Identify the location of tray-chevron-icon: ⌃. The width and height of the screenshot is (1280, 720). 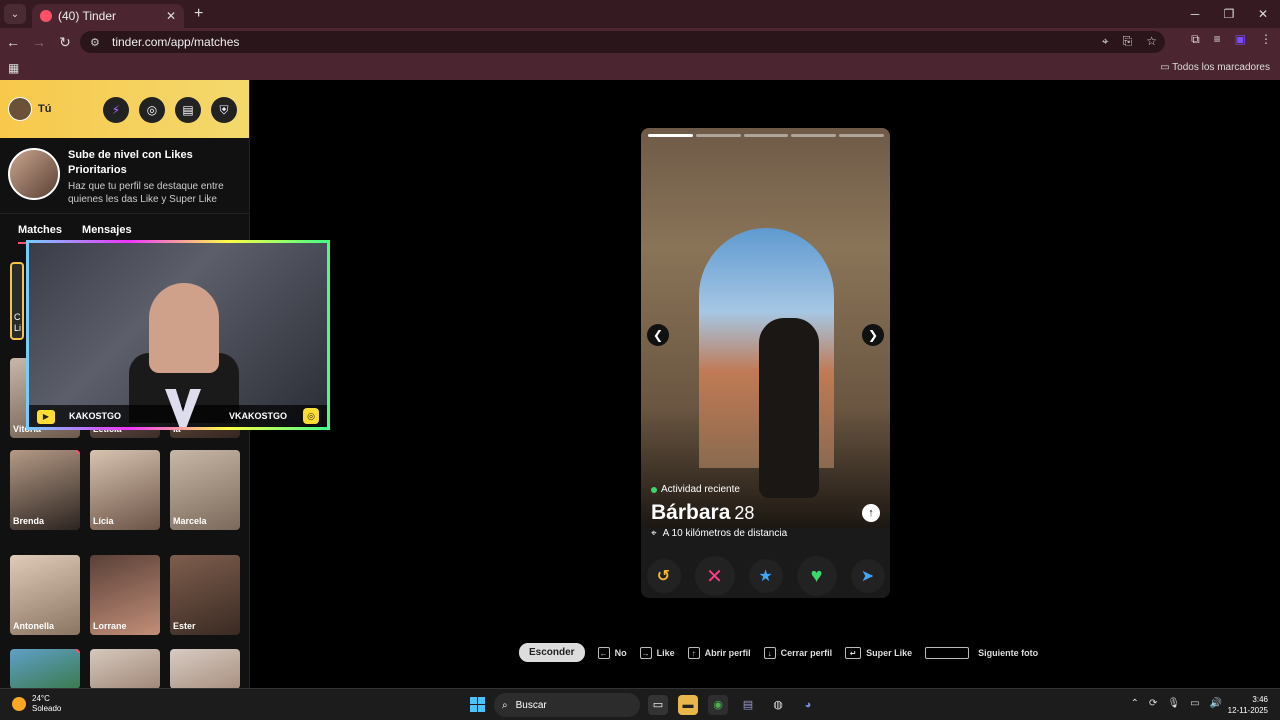
(1135, 703).